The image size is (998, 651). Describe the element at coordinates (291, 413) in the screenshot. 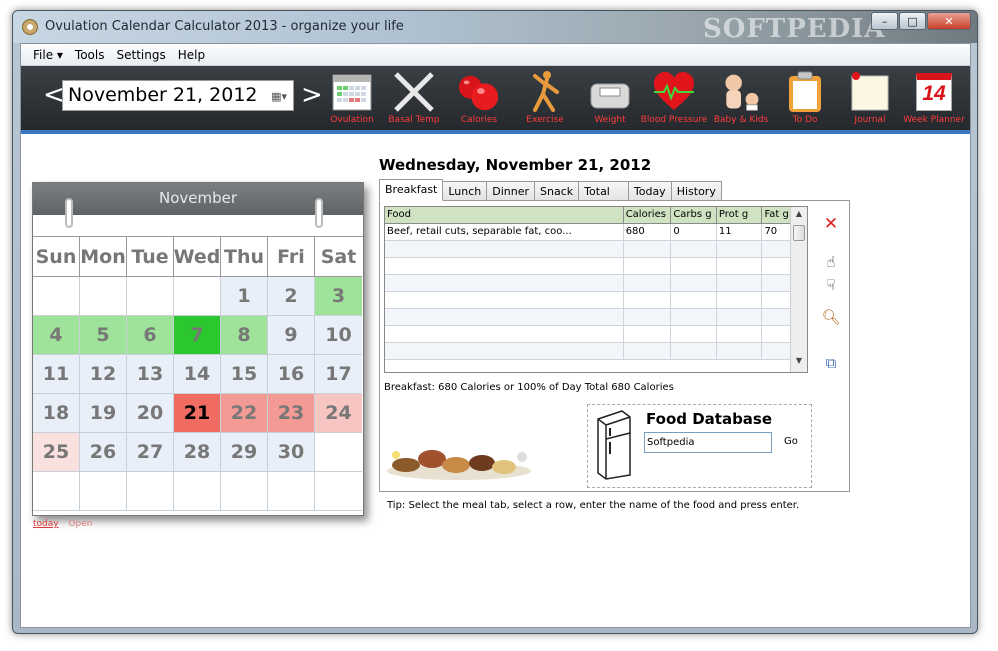

I see `calendar-day: 23` at that location.